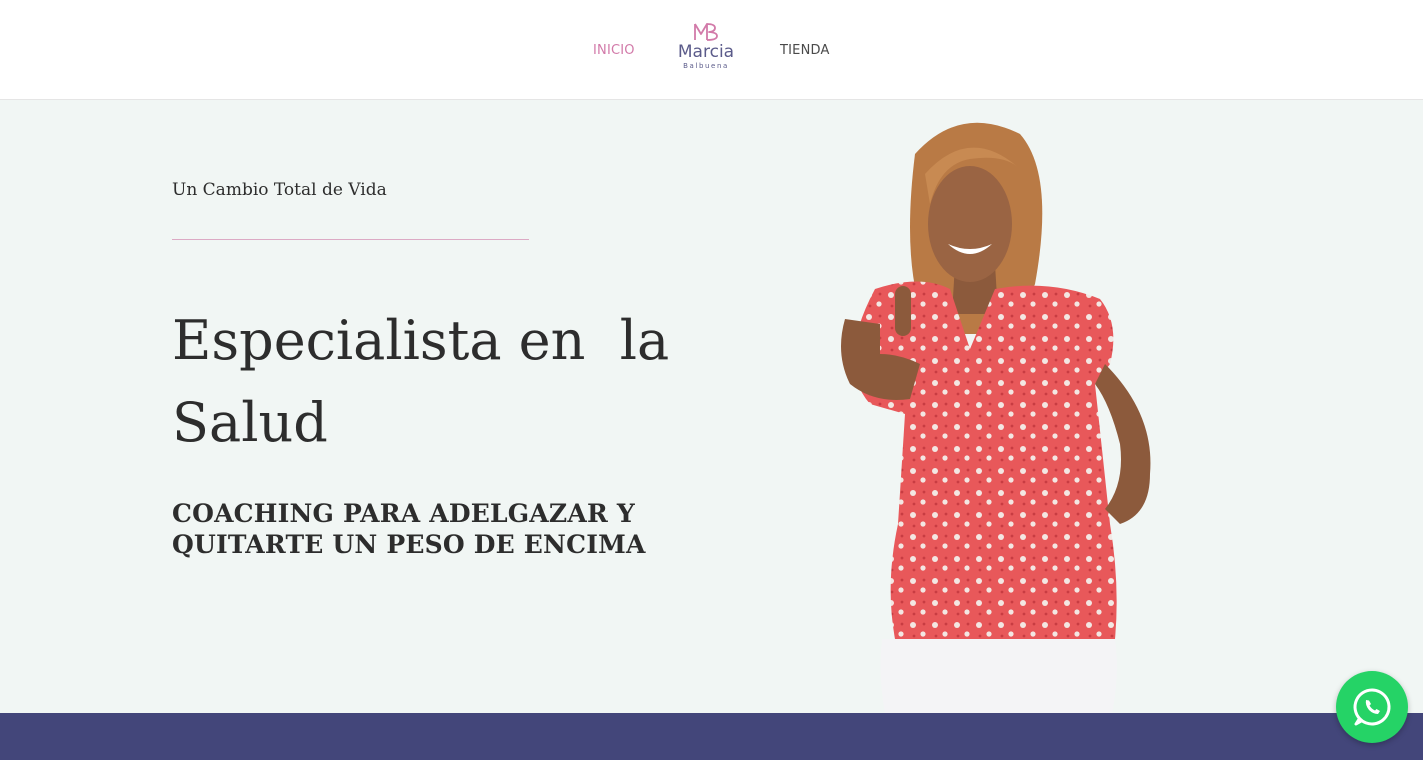 The image size is (1423, 760). Describe the element at coordinates (350, 239) in the screenshot. I see `hero-divider` at that location.